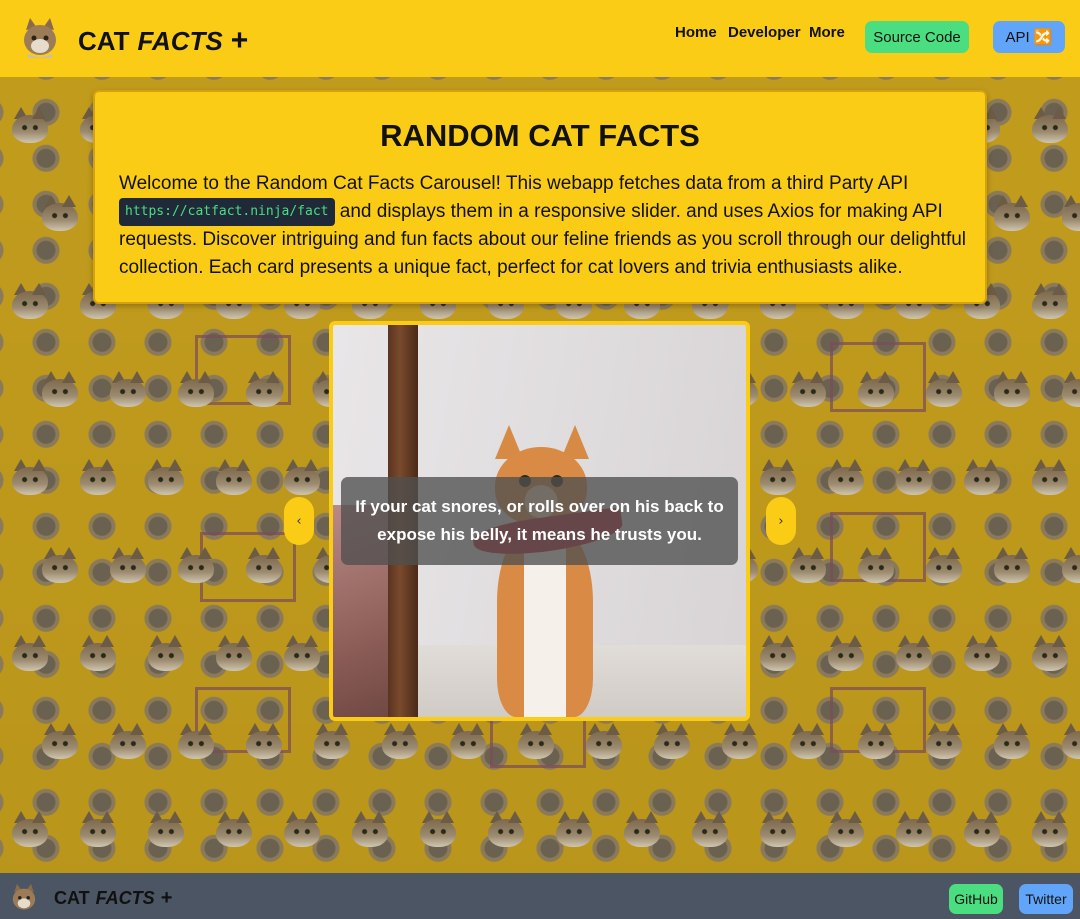 The width and height of the screenshot is (1080, 919). I want to click on footer-bar: CAT FACTS + GitHub Twitter, so click(540, 896).